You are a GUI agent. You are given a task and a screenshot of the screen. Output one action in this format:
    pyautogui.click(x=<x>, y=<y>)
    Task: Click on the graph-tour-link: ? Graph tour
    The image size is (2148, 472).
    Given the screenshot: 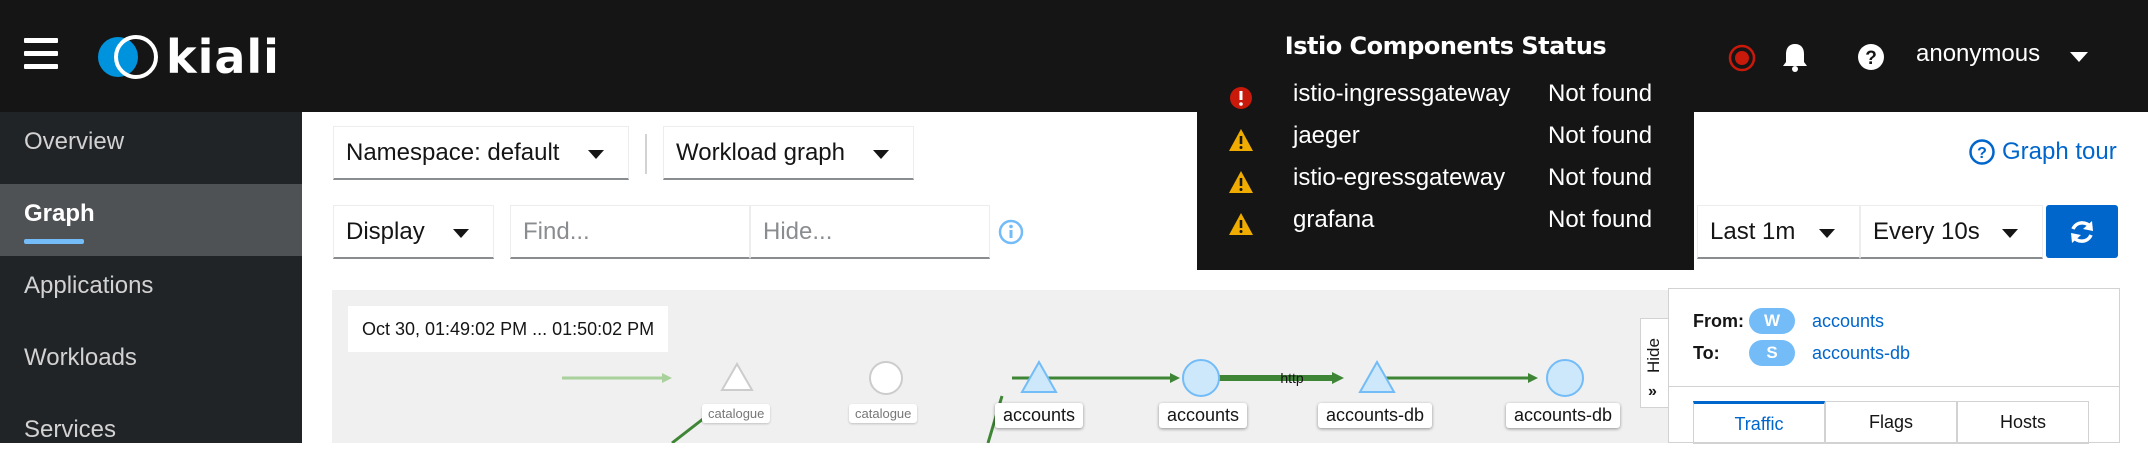 What is the action you would take?
    pyautogui.click(x=2042, y=152)
    